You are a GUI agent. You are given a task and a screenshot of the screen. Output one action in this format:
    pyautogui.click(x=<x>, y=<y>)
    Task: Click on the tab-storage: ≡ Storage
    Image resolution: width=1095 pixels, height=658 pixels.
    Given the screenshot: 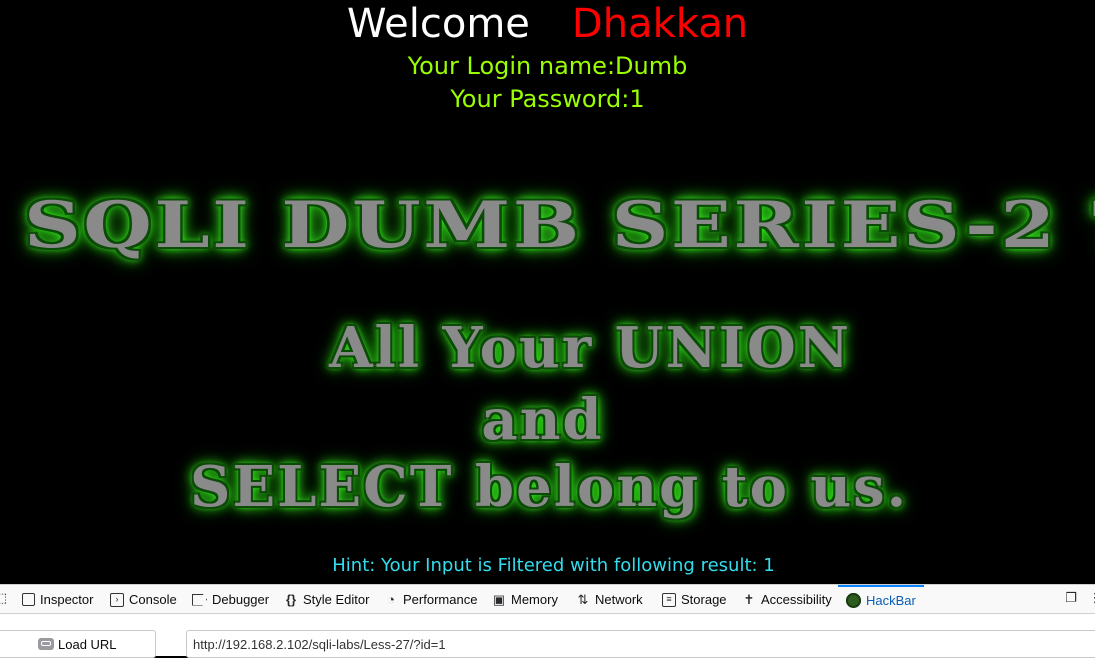 What is the action you would take?
    pyautogui.click(x=694, y=599)
    